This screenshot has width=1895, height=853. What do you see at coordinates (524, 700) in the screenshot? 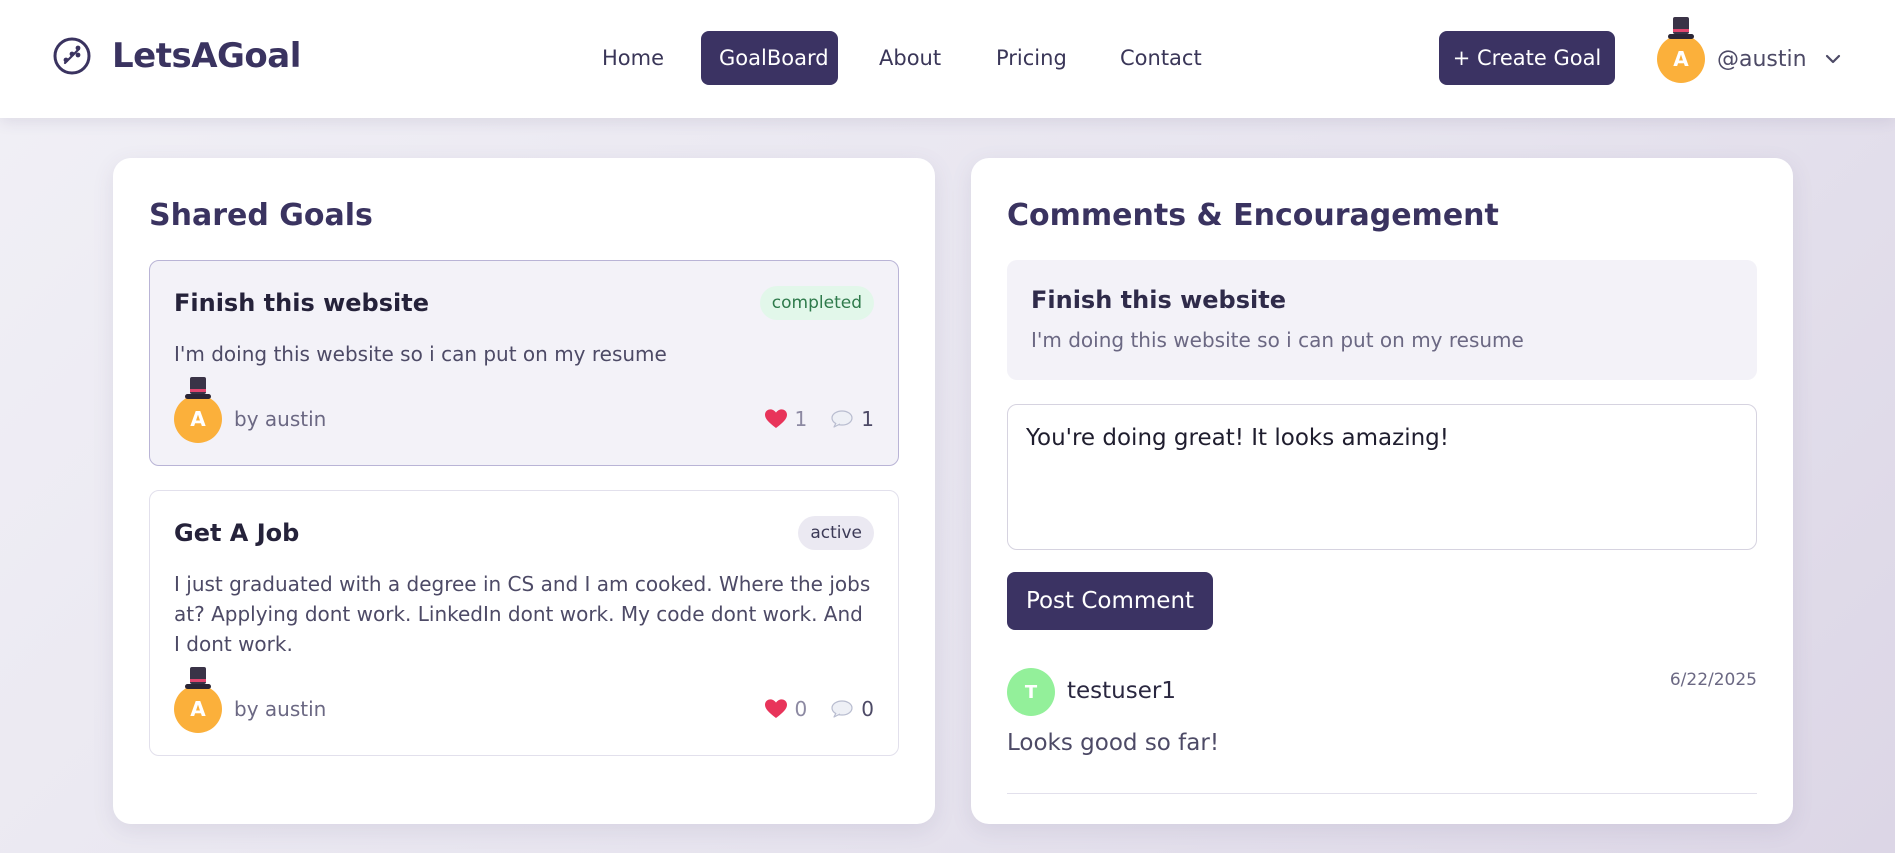
I see `goal-footer: A by austin 0 0` at bounding box center [524, 700].